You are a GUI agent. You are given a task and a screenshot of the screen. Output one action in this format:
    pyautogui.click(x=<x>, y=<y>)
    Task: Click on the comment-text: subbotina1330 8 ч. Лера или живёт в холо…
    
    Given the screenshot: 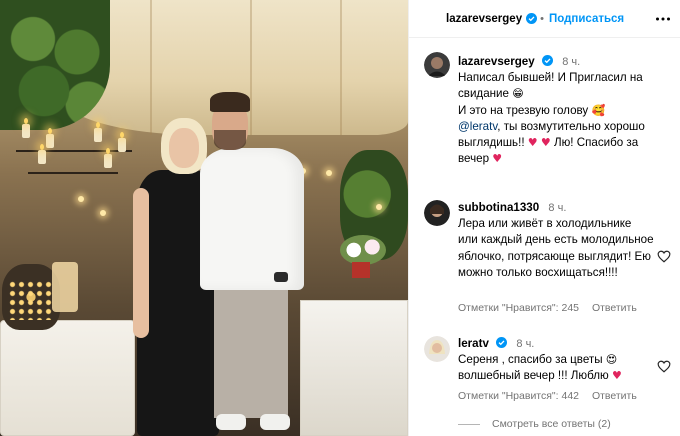 What is the action you would take?
    pyautogui.click(x=556, y=240)
    